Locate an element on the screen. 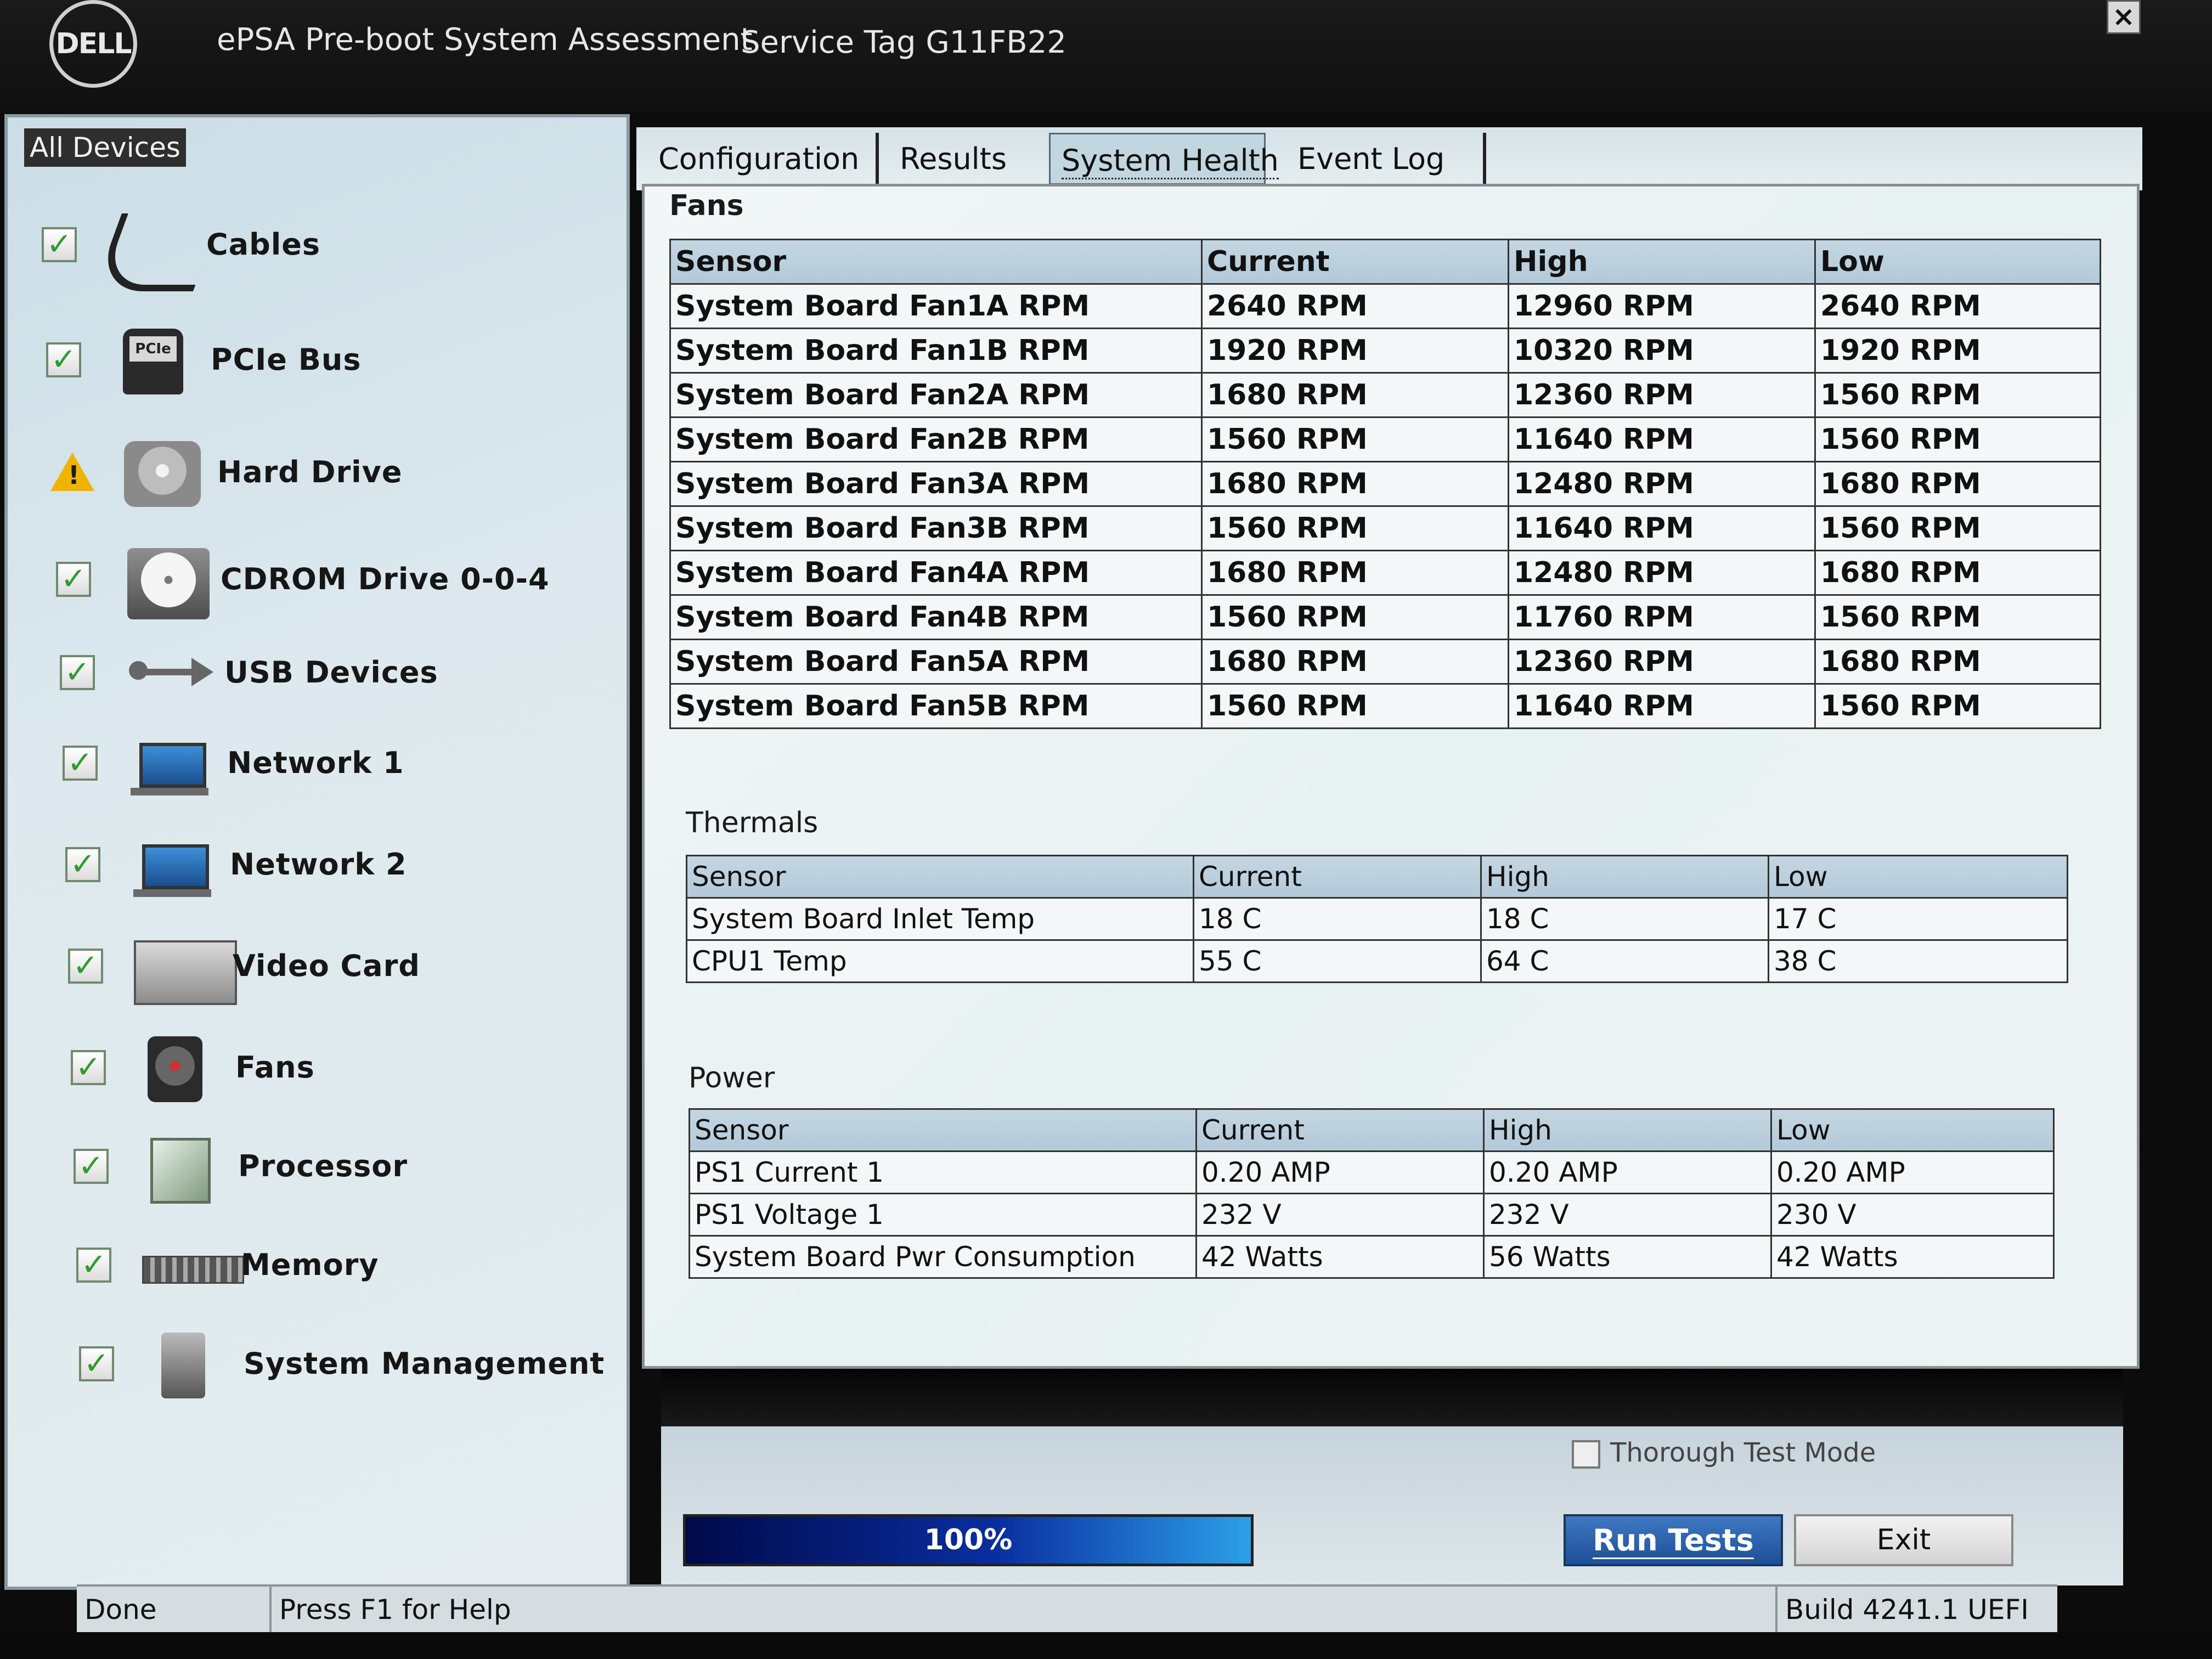  system-management-icon is located at coordinates (186, 1365).